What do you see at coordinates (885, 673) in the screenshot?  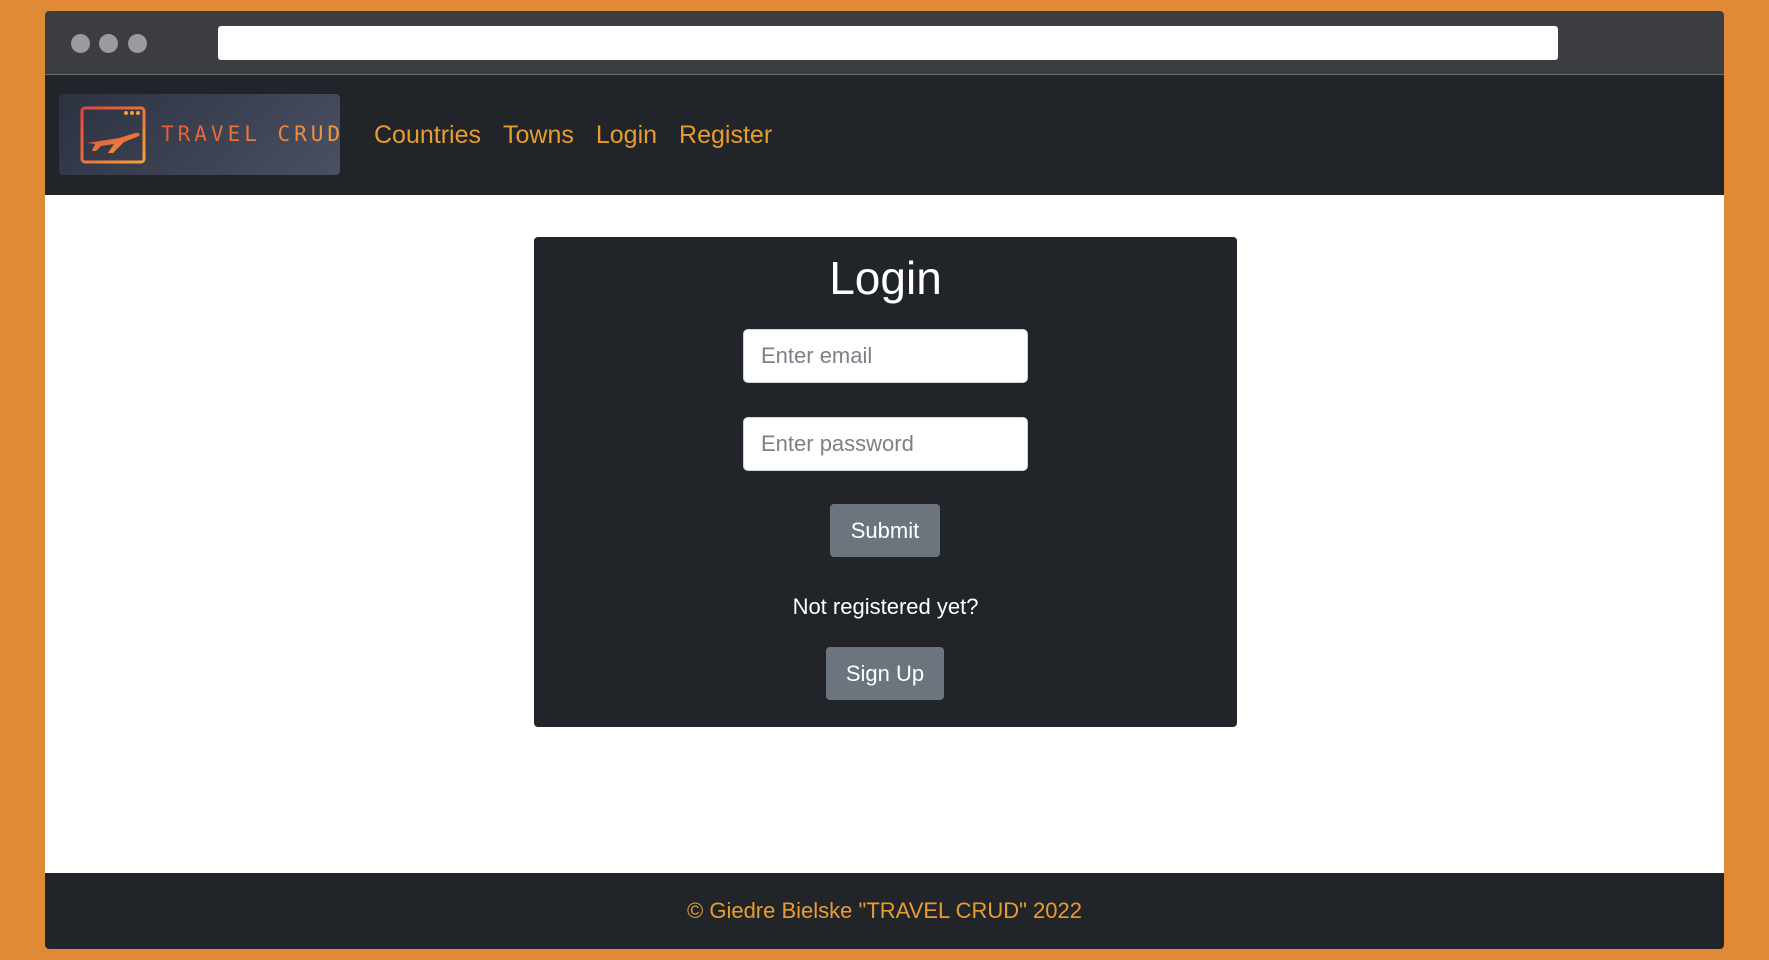 I see `sign-up-button: Sign Up` at bounding box center [885, 673].